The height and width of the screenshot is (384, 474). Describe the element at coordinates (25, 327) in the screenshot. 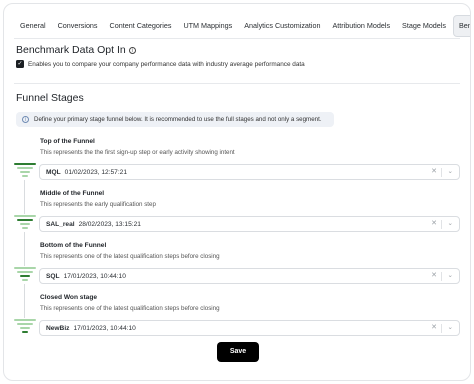

I see `funnel-closed-won-icon` at that location.